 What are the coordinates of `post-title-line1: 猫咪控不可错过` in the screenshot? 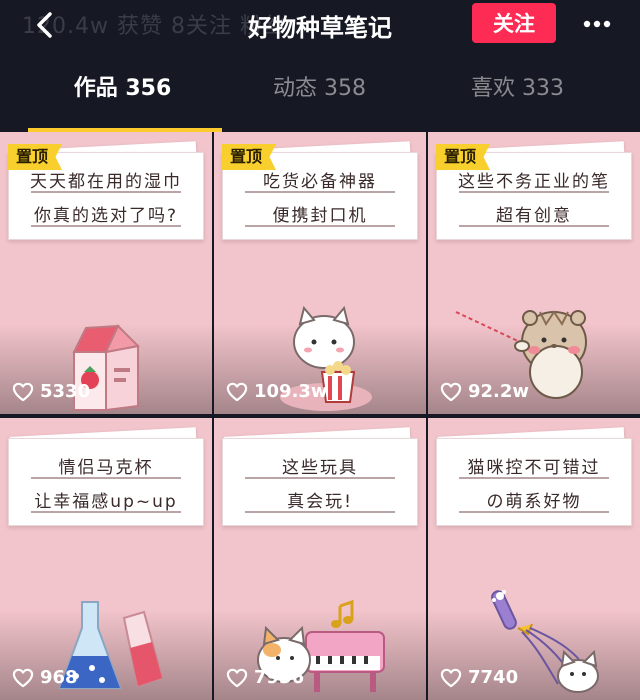 It's located at (534, 468).